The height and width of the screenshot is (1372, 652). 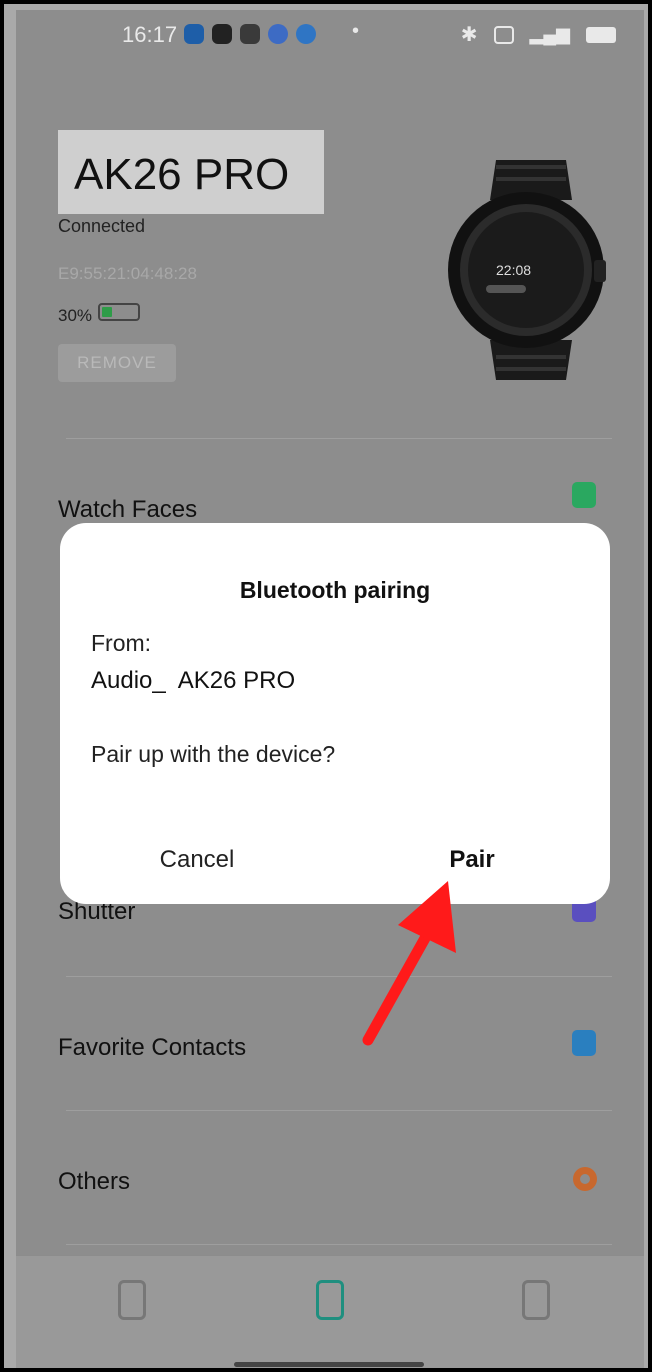 What do you see at coordinates (102, 226) in the screenshot?
I see `connection-status: Connected` at bounding box center [102, 226].